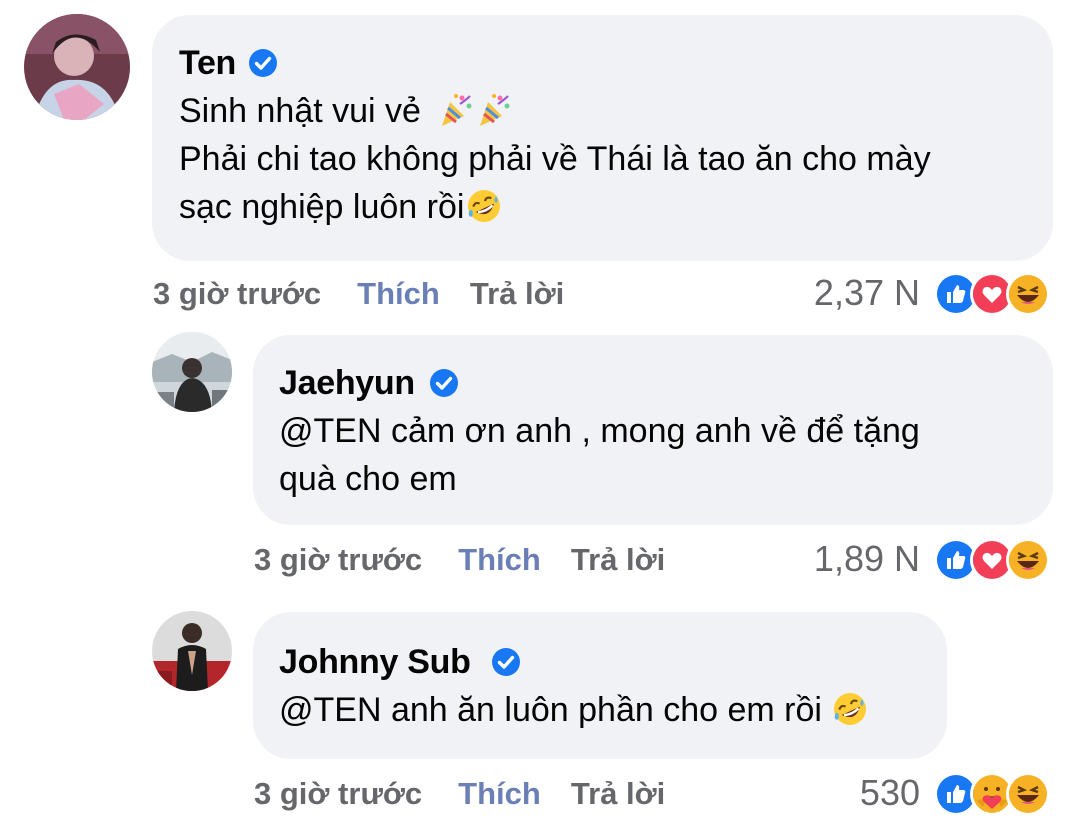 The image size is (1080, 821). I want to click on avatar-johnny, so click(192, 651).